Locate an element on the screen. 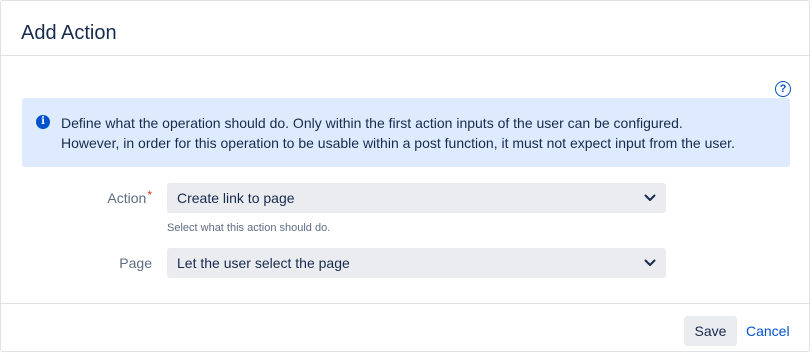  cancel-button: Cancel is located at coordinates (768, 331).